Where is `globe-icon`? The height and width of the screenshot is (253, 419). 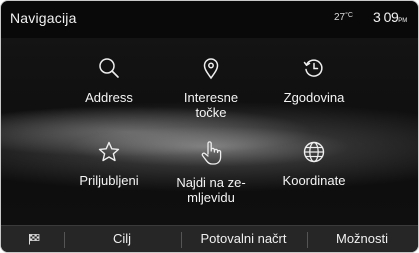
globe-icon is located at coordinates (314, 152).